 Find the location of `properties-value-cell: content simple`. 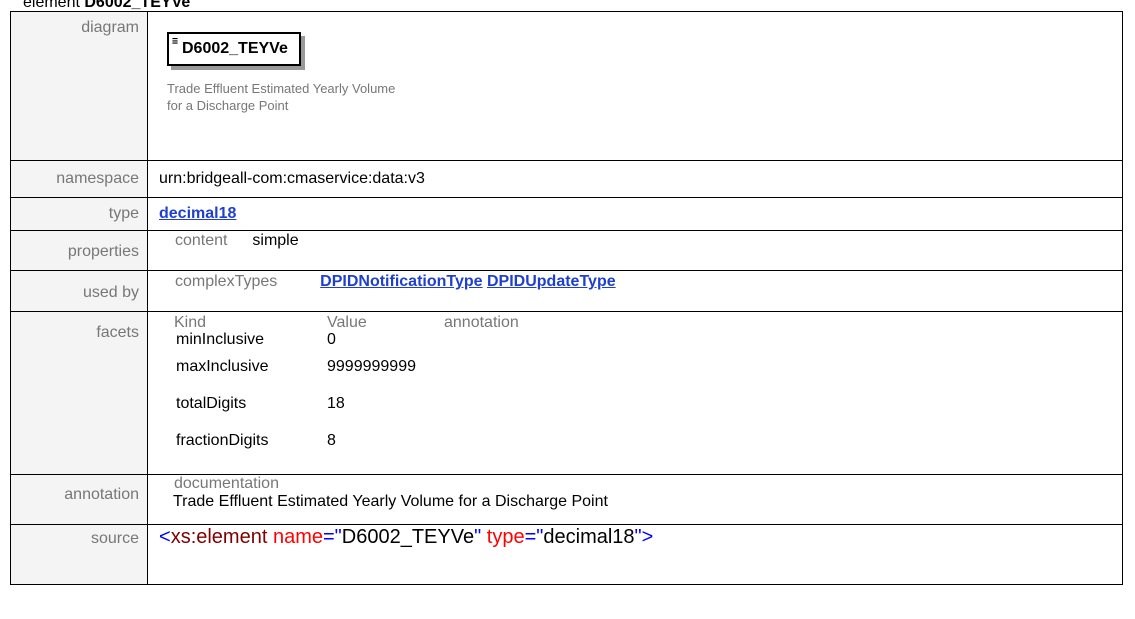

properties-value-cell: content simple is located at coordinates (635, 250).